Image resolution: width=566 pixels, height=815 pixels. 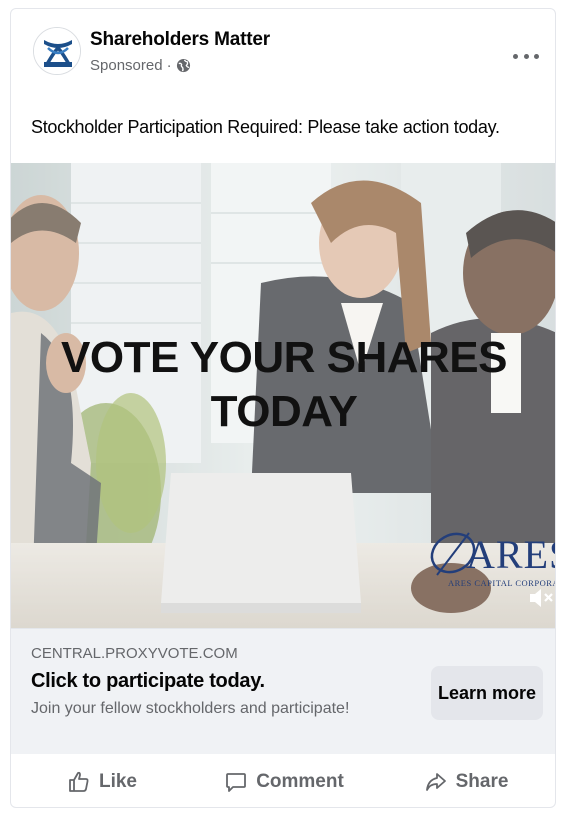 I want to click on shareholders-matter-logo, so click(x=57, y=51).